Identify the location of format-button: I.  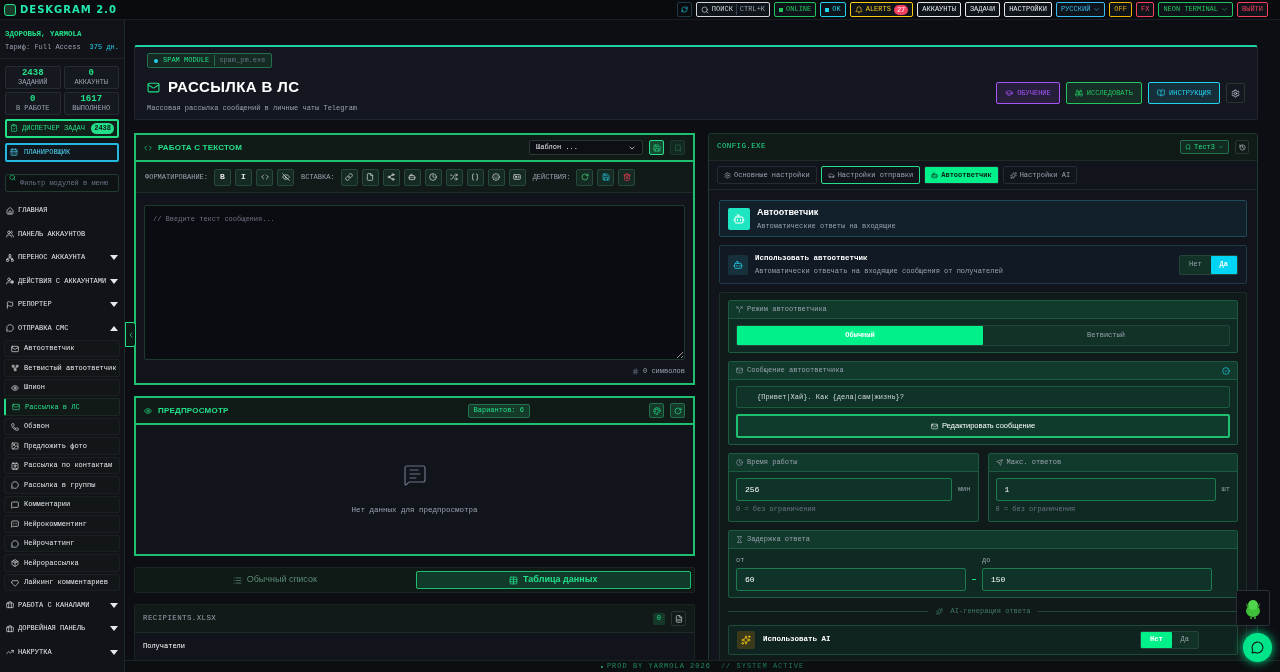
(243, 177).